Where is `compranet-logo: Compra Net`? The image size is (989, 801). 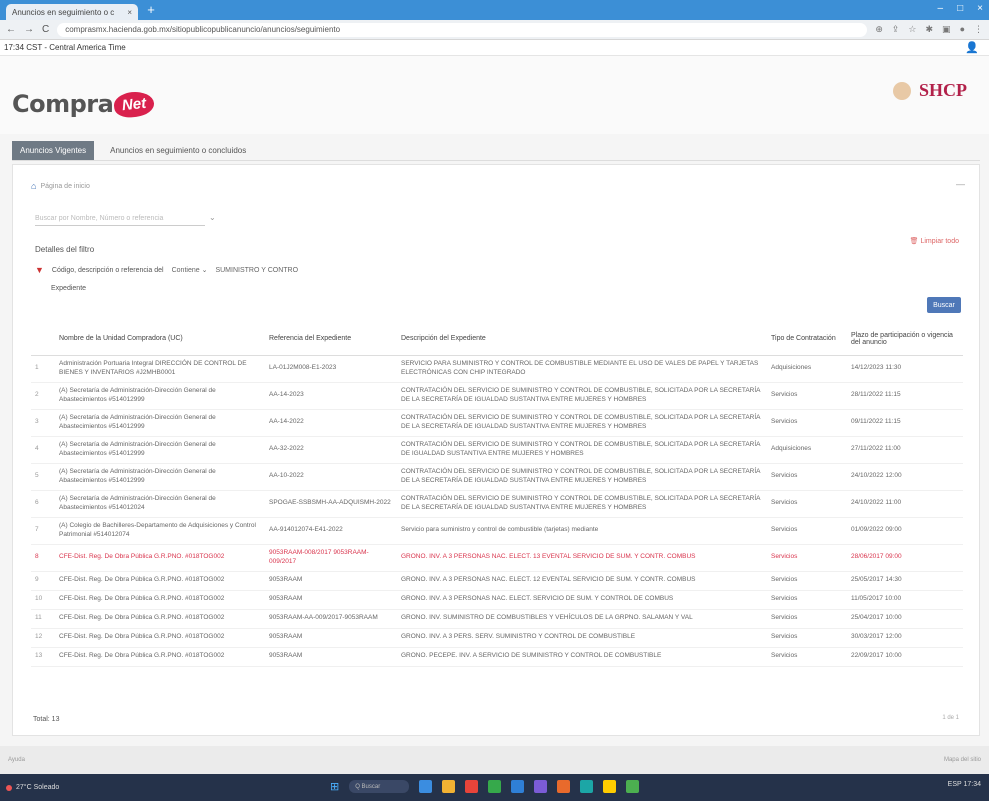
compranet-logo: Compra Net is located at coordinates (84, 104).